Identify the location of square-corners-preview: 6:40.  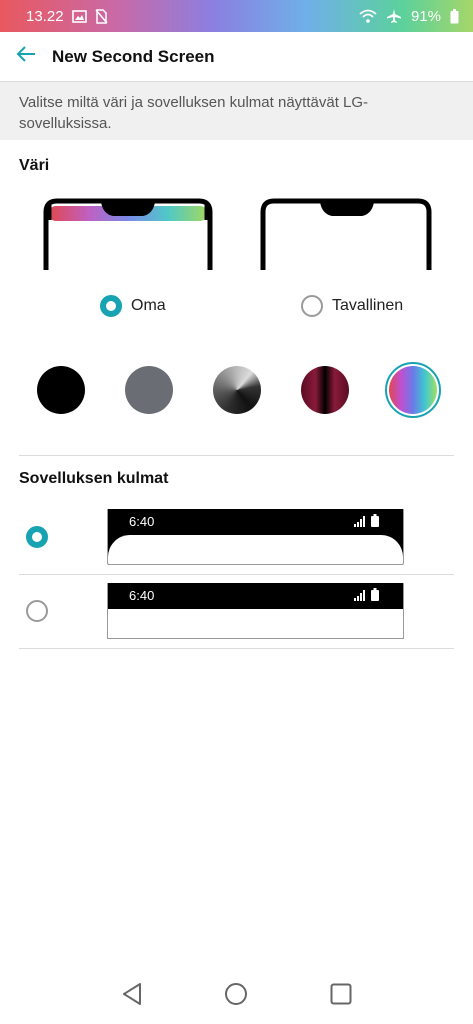
(255, 611).